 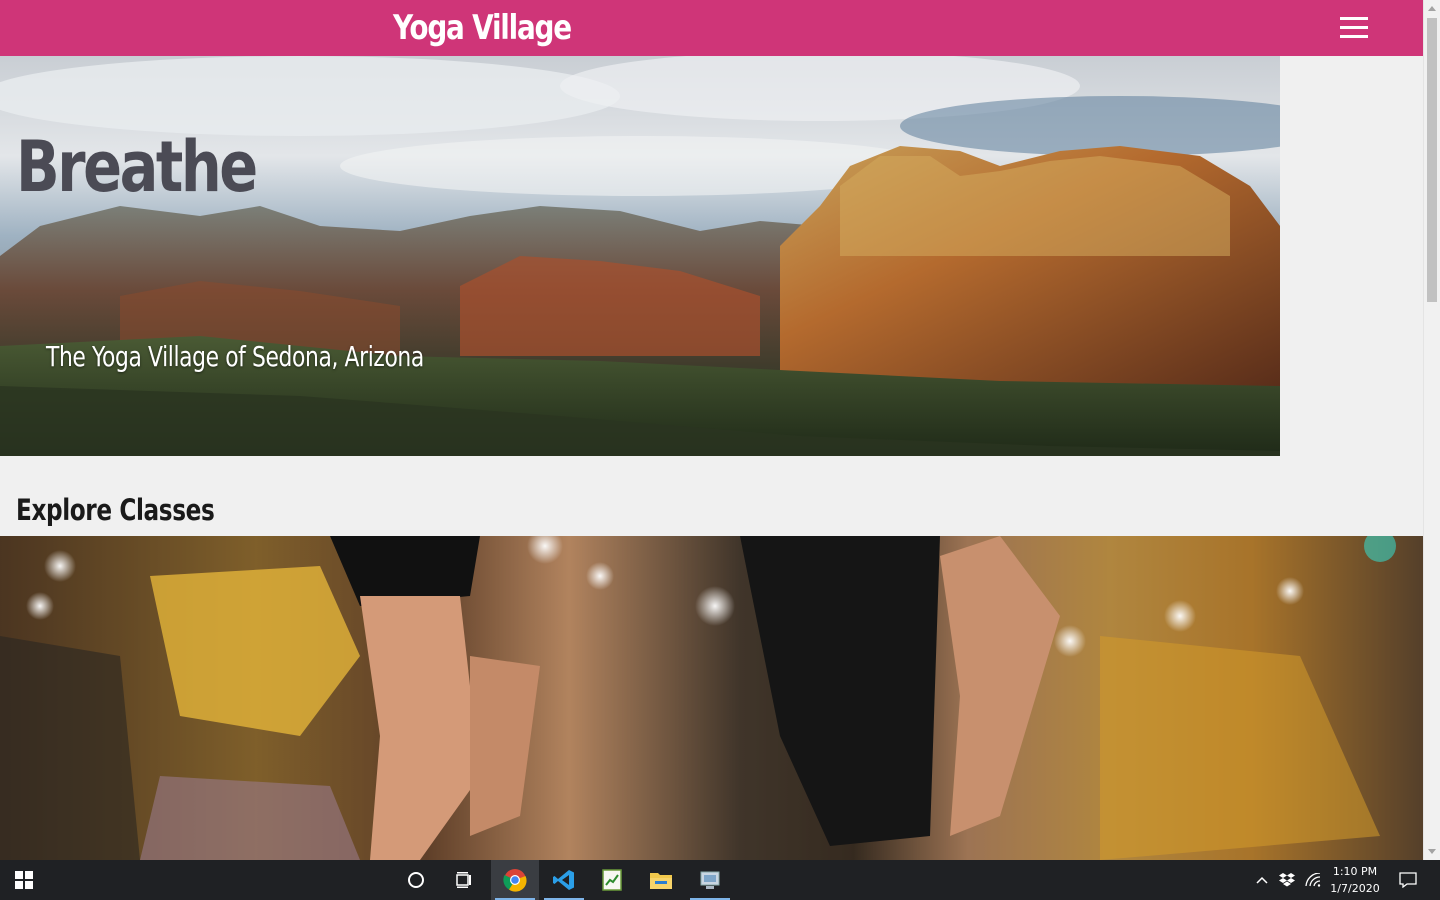 I want to click on scroll-up-arrow-icon, so click(x=1432, y=8).